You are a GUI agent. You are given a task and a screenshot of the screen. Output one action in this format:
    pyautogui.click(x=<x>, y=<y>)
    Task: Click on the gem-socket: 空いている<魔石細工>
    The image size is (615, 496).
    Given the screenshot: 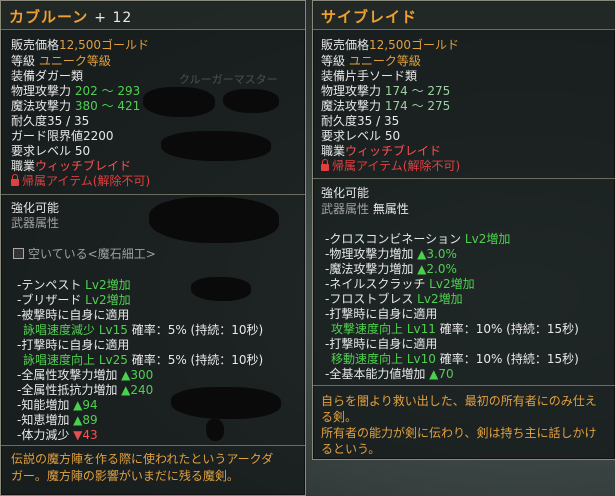 What is the action you would take?
    pyautogui.click(x=84, y=254)
    